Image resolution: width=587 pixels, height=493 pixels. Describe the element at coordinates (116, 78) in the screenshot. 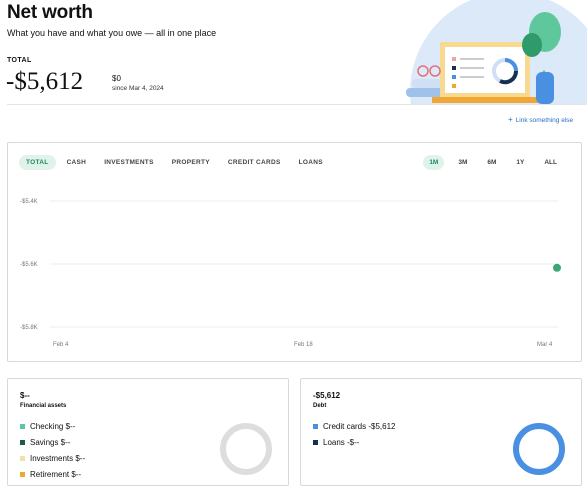

I see `change-value: $0` at that location.